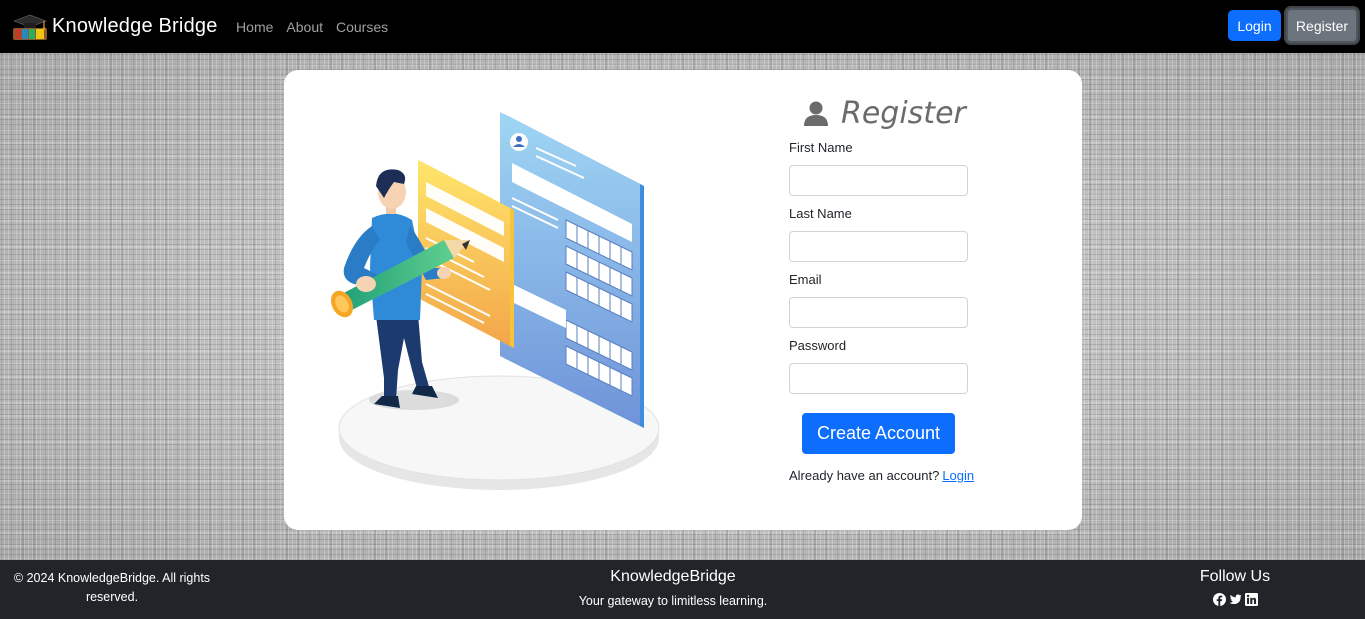 This screenshot has width=1365, height=619. I want to click on nav-links: Home About Courses, so click(312, 27).